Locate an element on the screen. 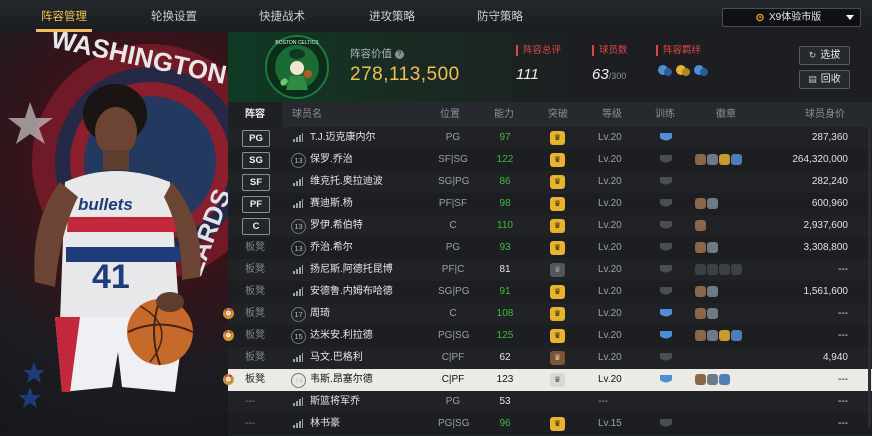  tab-offense: 进攻策略 is located at coordinates (392, 16).